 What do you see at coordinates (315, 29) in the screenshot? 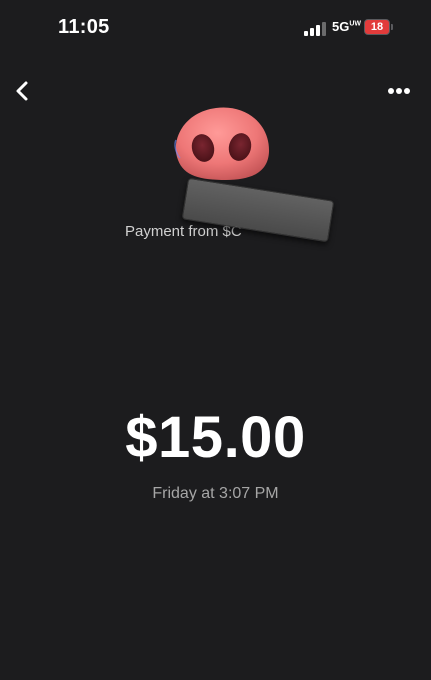
I see `cellular-signal-icon` at bounding box center [315, 29].